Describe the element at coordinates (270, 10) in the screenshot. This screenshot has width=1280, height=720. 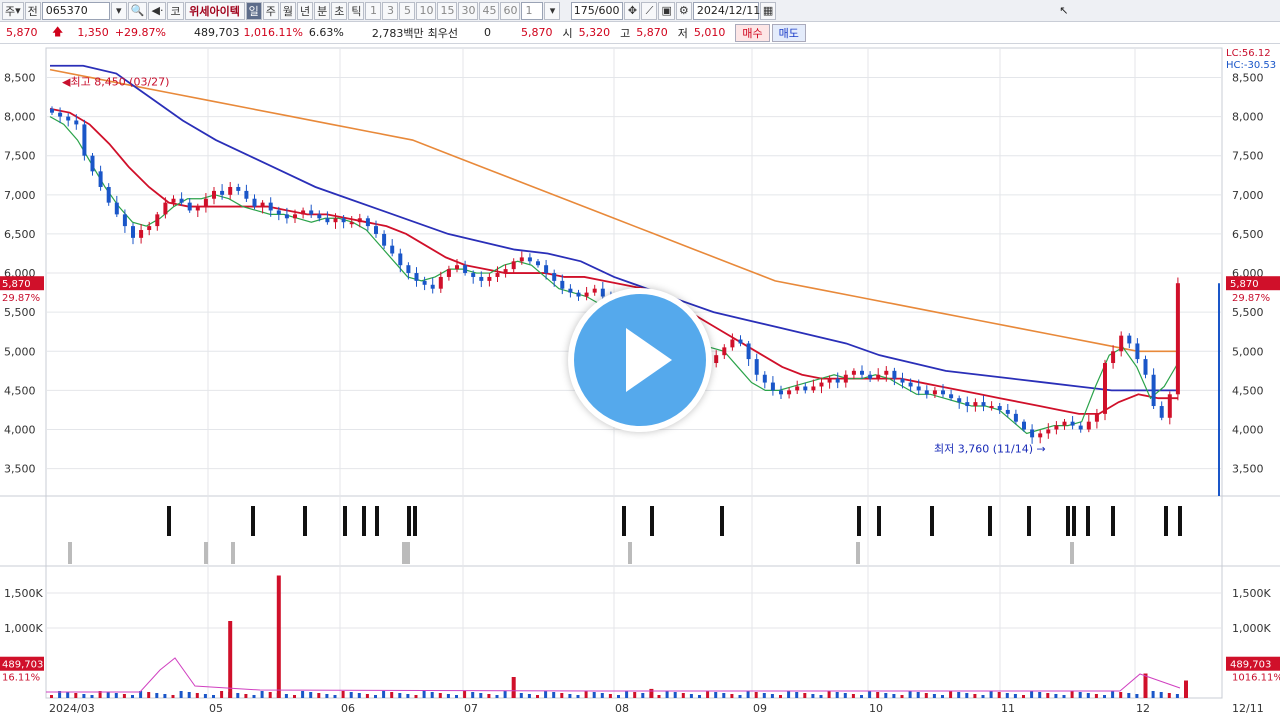
I see `period-week-button: 주` at that location.